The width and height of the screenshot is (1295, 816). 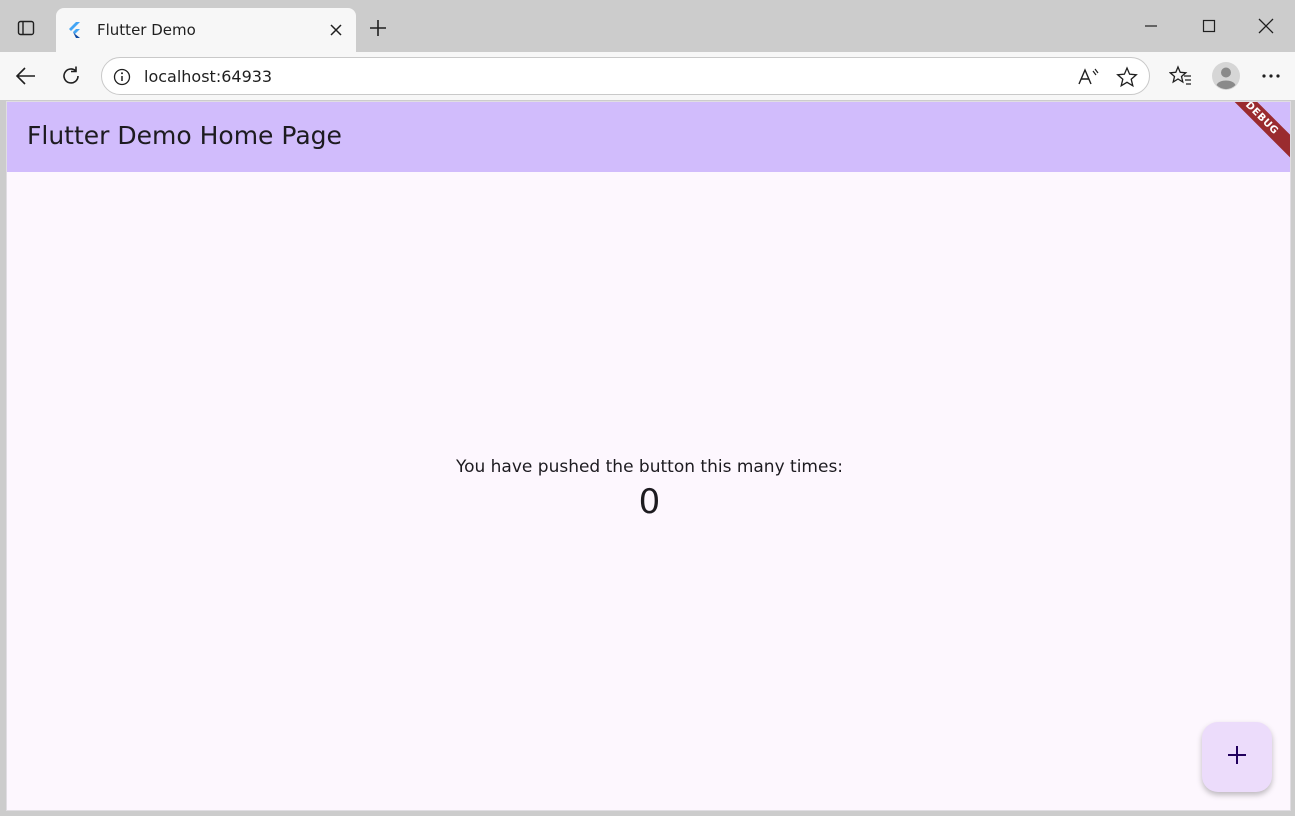 I want to click on tab-strip: Flutter Demo, so click(x=647, y=26).